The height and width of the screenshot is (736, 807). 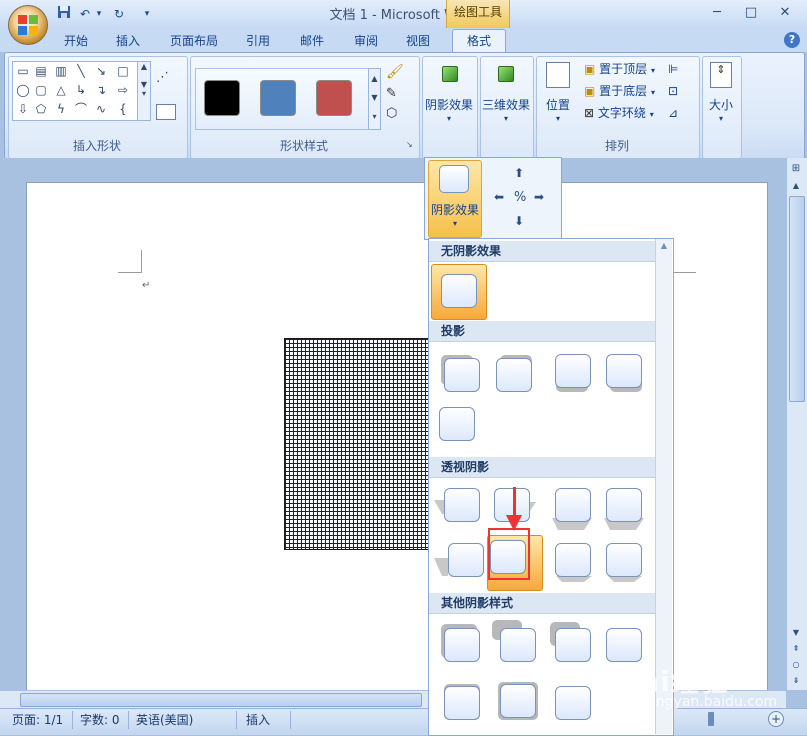 What do you see at coordinates (792, 40) in the screenshot?
I see `help-icon: ?` at bounding box center [792, 40].